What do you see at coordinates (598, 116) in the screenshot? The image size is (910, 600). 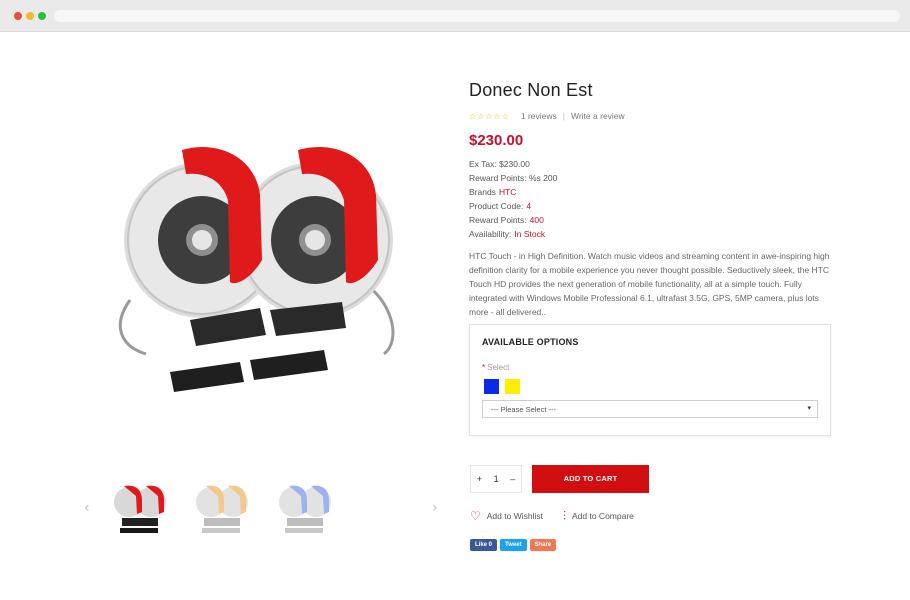 I see `write-review-link: Write a review` at bounding box center [598, 116].